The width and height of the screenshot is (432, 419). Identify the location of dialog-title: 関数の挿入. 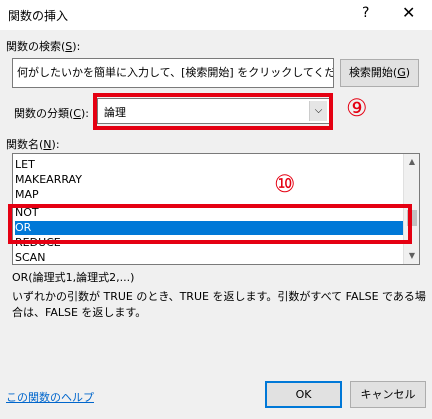
(38, 16).